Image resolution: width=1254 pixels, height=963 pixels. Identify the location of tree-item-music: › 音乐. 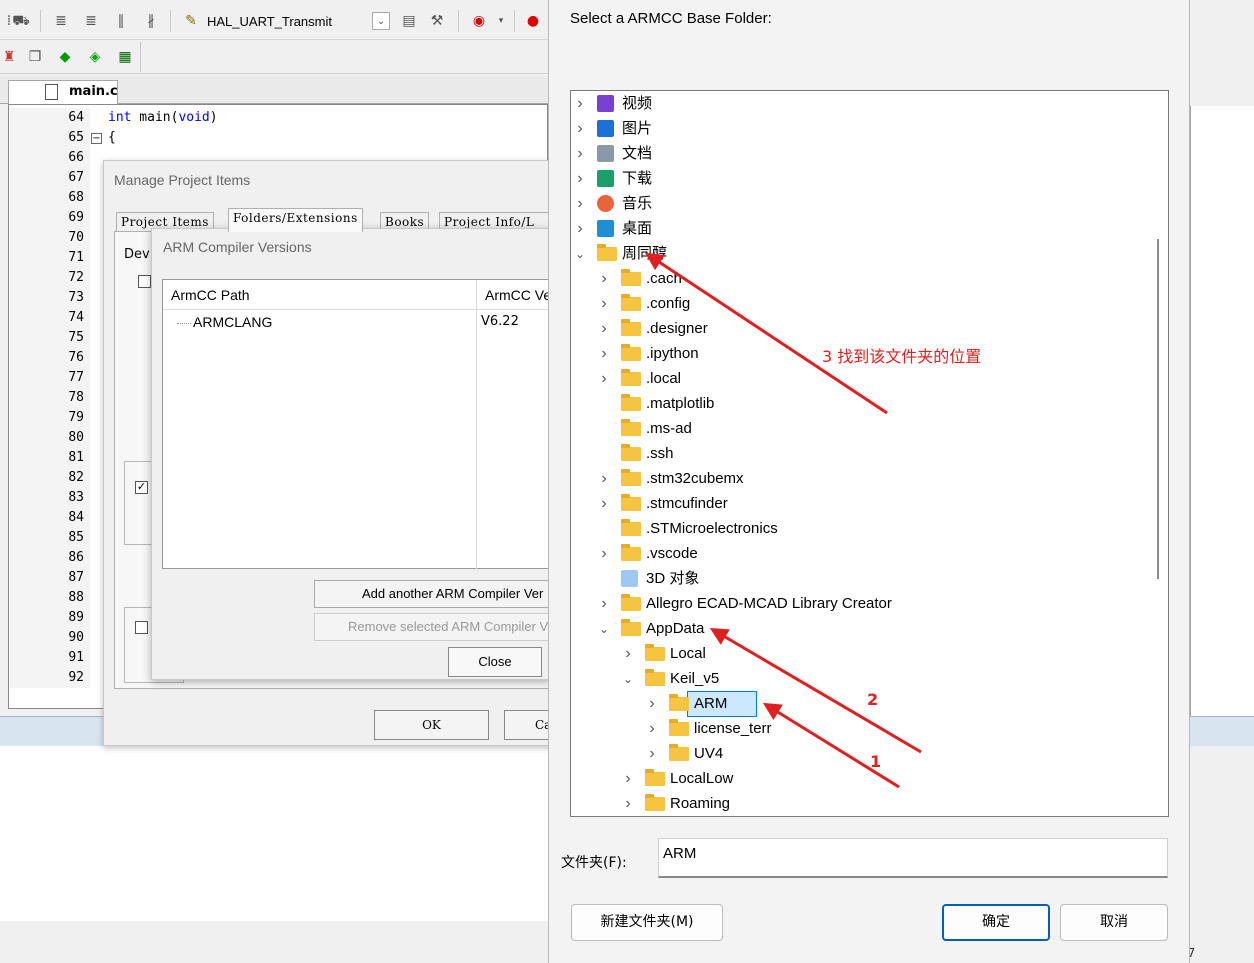
(861, 204).